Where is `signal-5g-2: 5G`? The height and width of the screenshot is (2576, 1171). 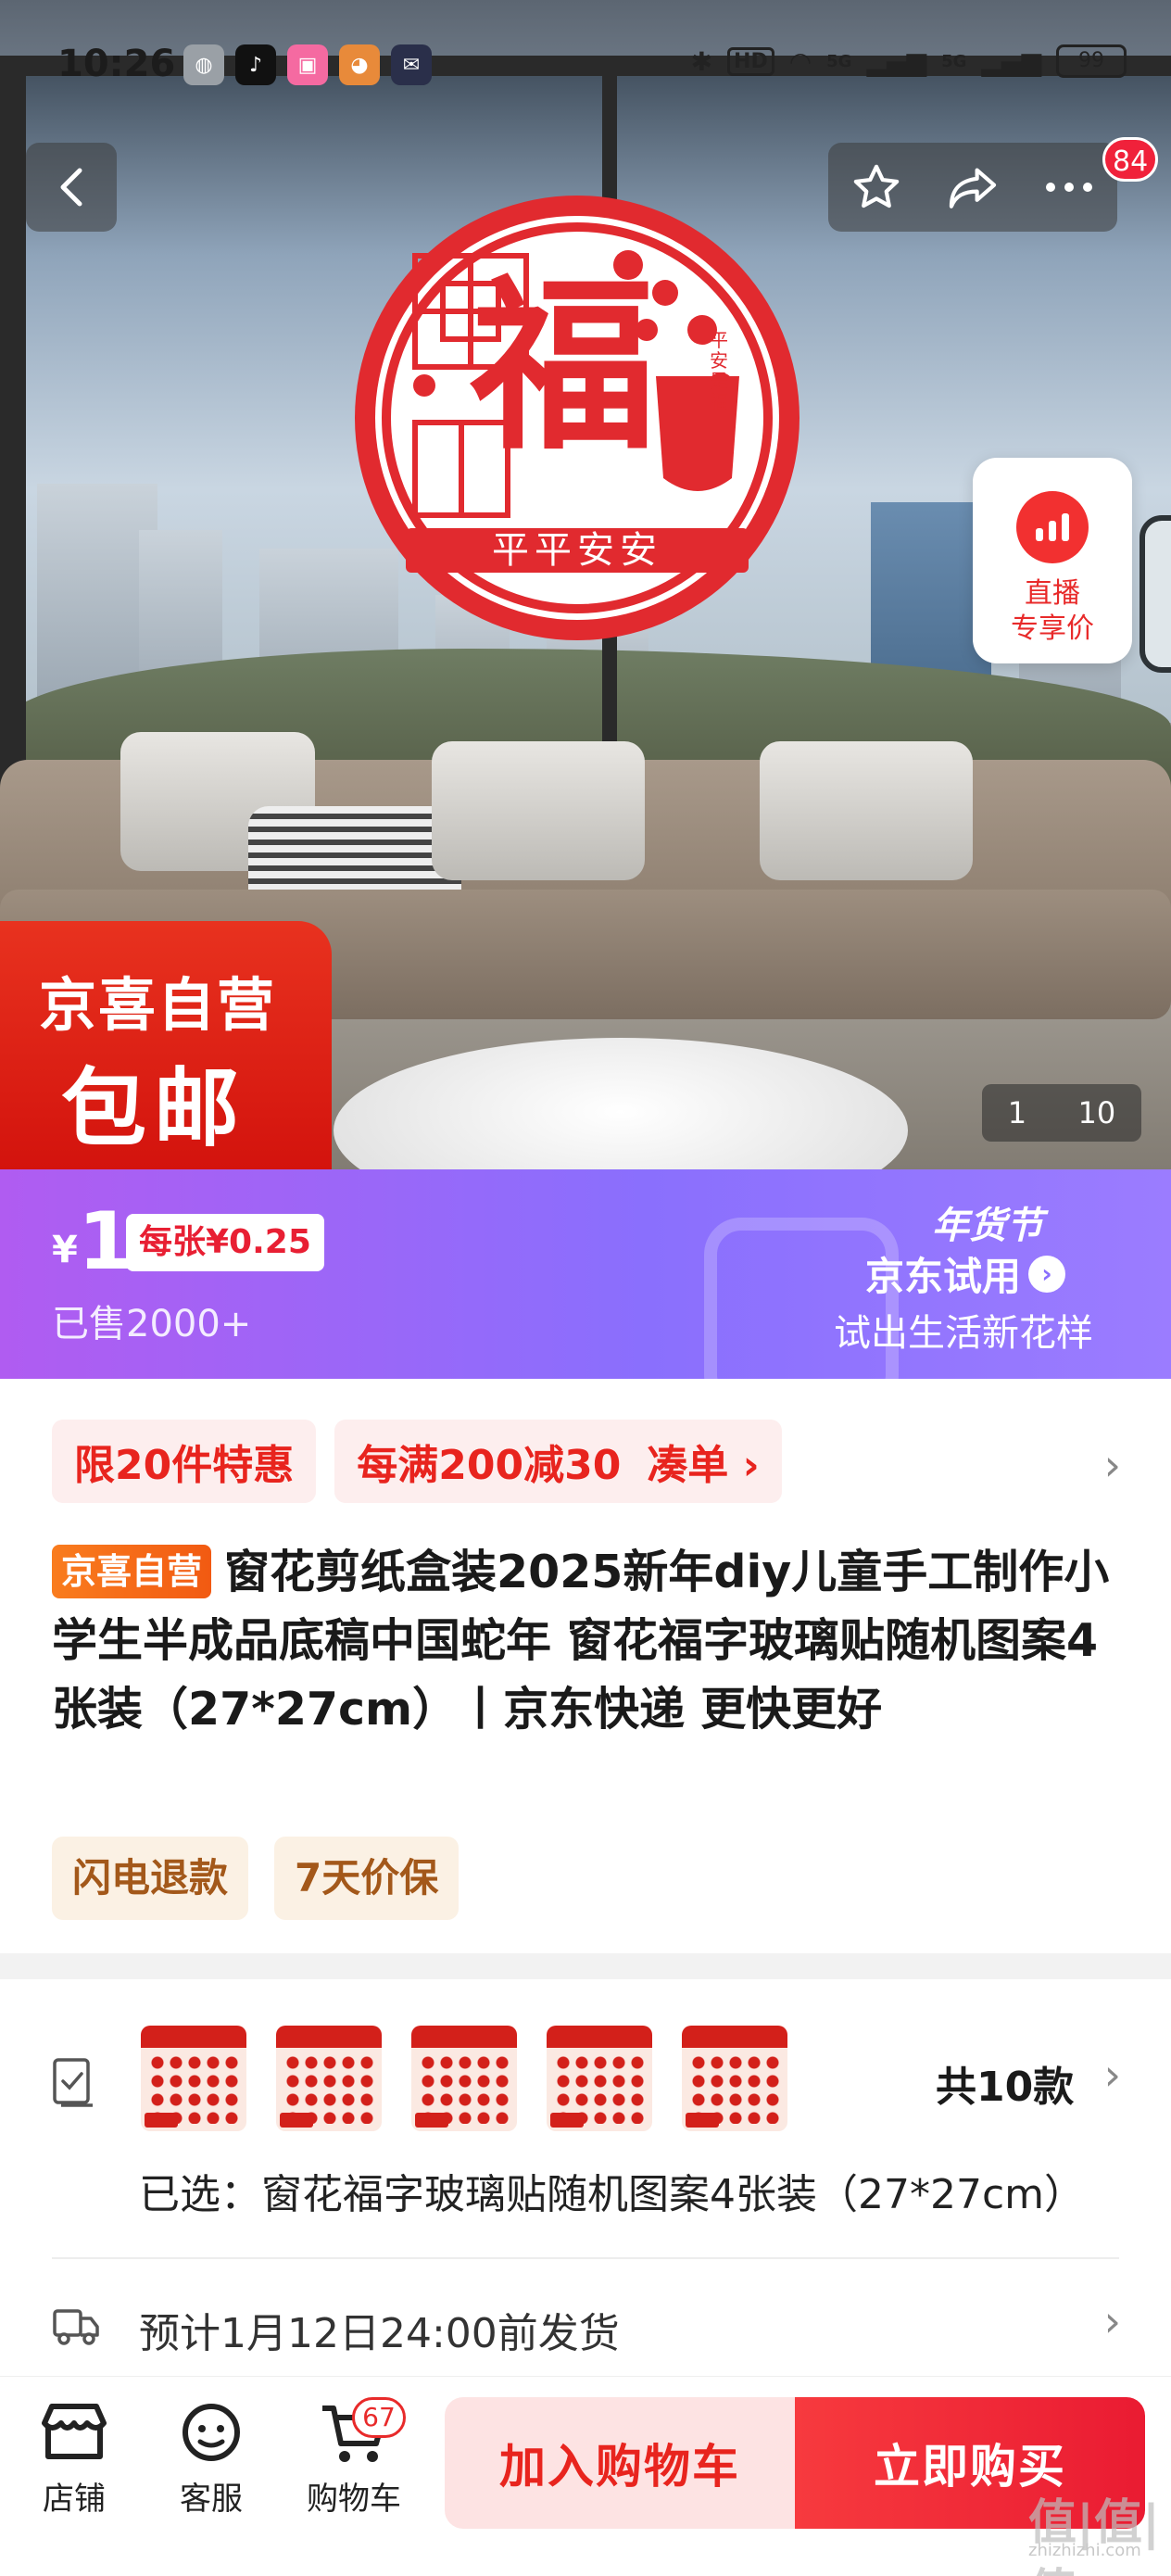 signal-5g-2: 5G is located at coordinates (954, 61).